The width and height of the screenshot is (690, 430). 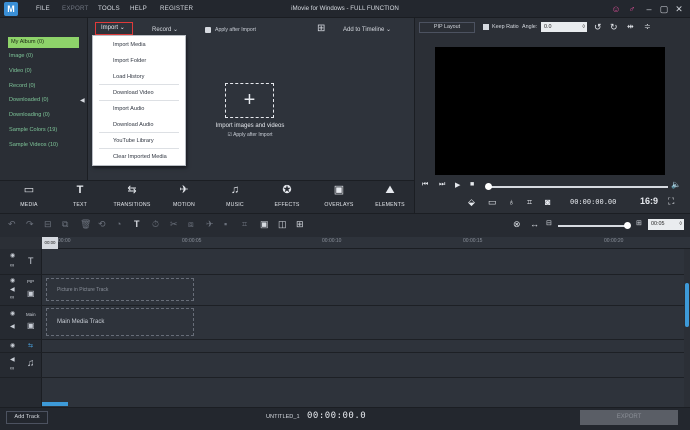 What do you see at coordinates (139, 77) in the screenshot?
I see `menu-item-load-history: Load History` at bounding box center [139, 77].